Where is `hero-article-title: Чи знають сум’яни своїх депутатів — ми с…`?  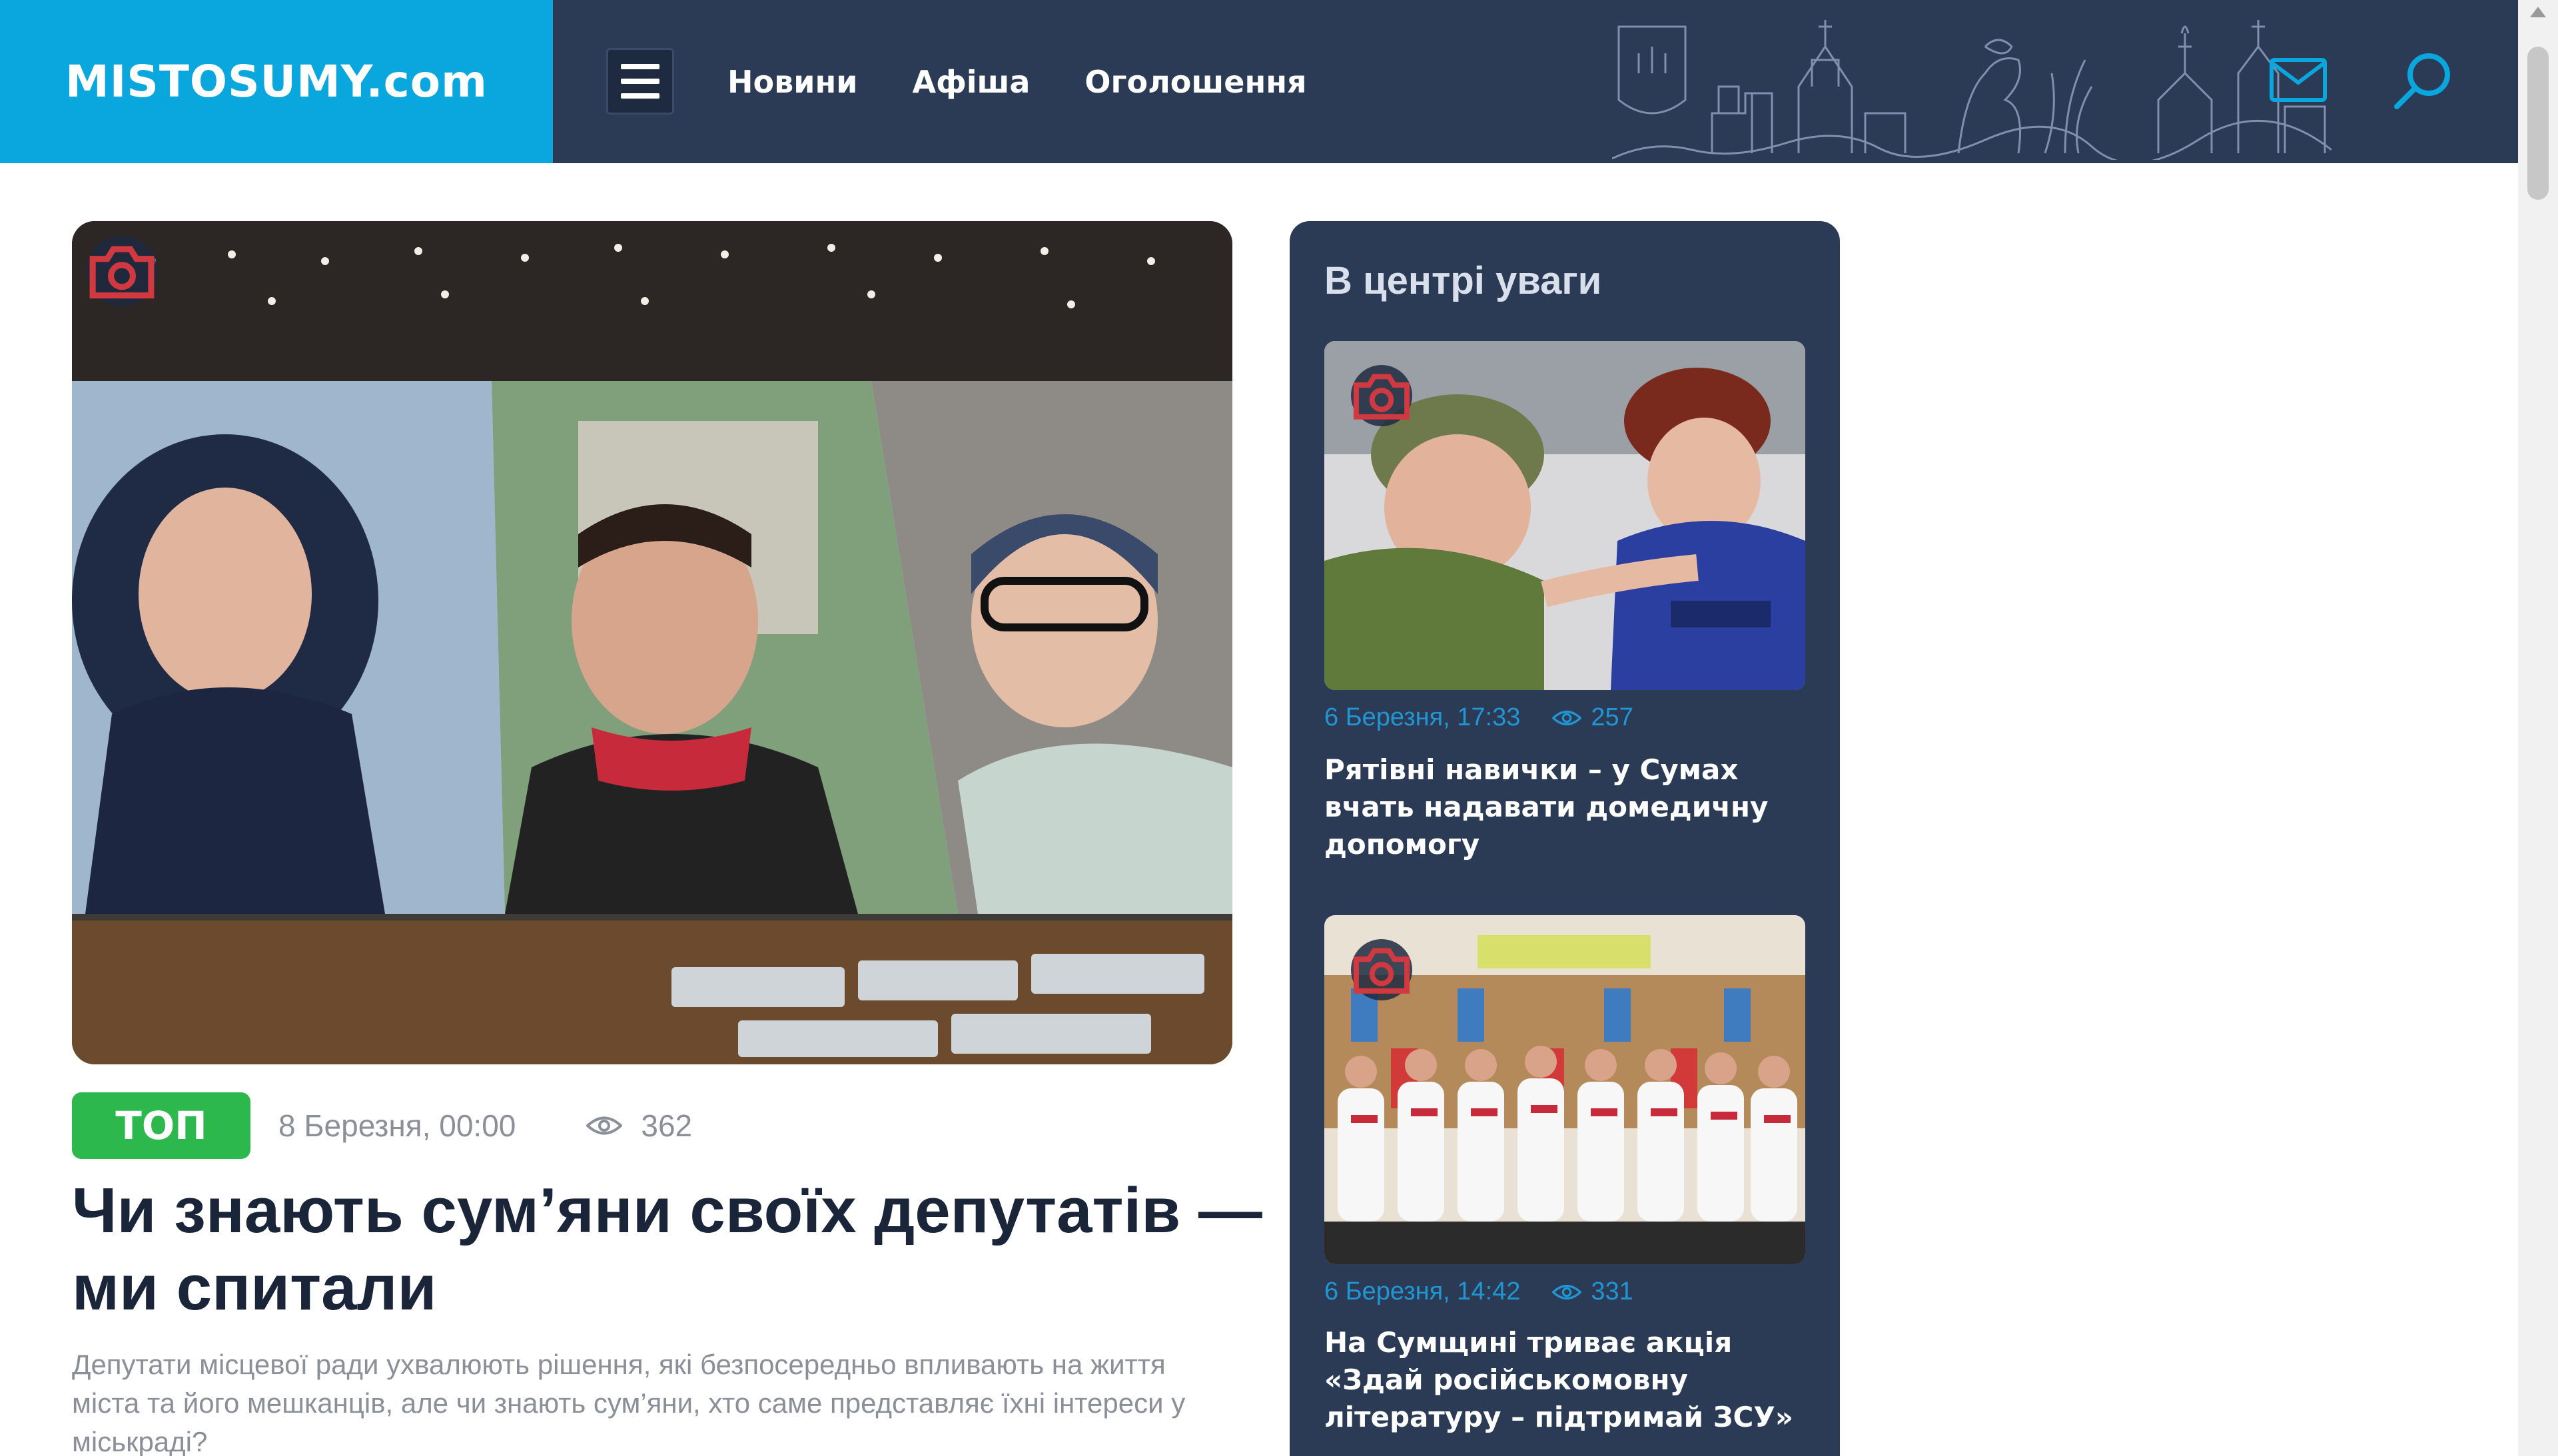 hero-article-title: Чи знають сум’яни своїх депутатів — ми с… is located at coordinates (678, 1249).